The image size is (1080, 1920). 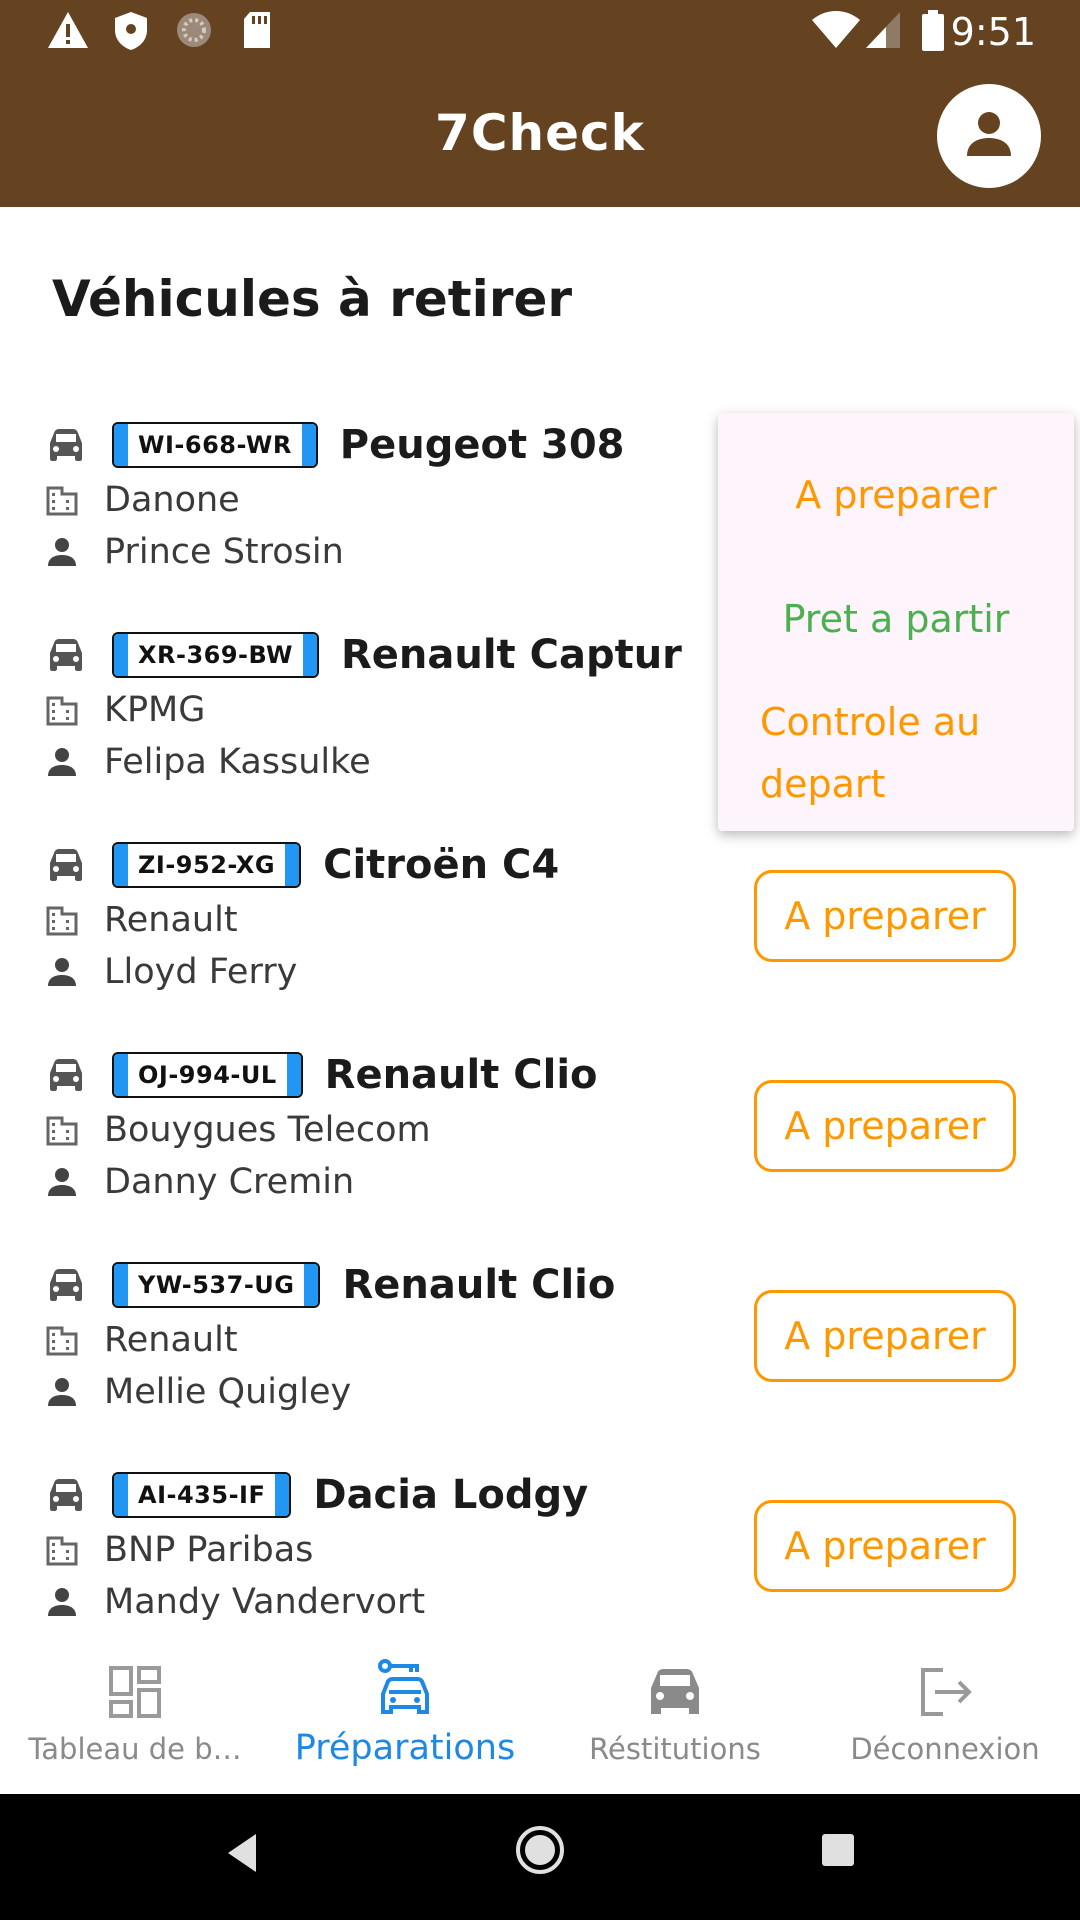 What do you see at coordinates (482, 445) in the screenshot?
I see `vehicle-model: Peugeot 308` at bounding box center [482, 445].